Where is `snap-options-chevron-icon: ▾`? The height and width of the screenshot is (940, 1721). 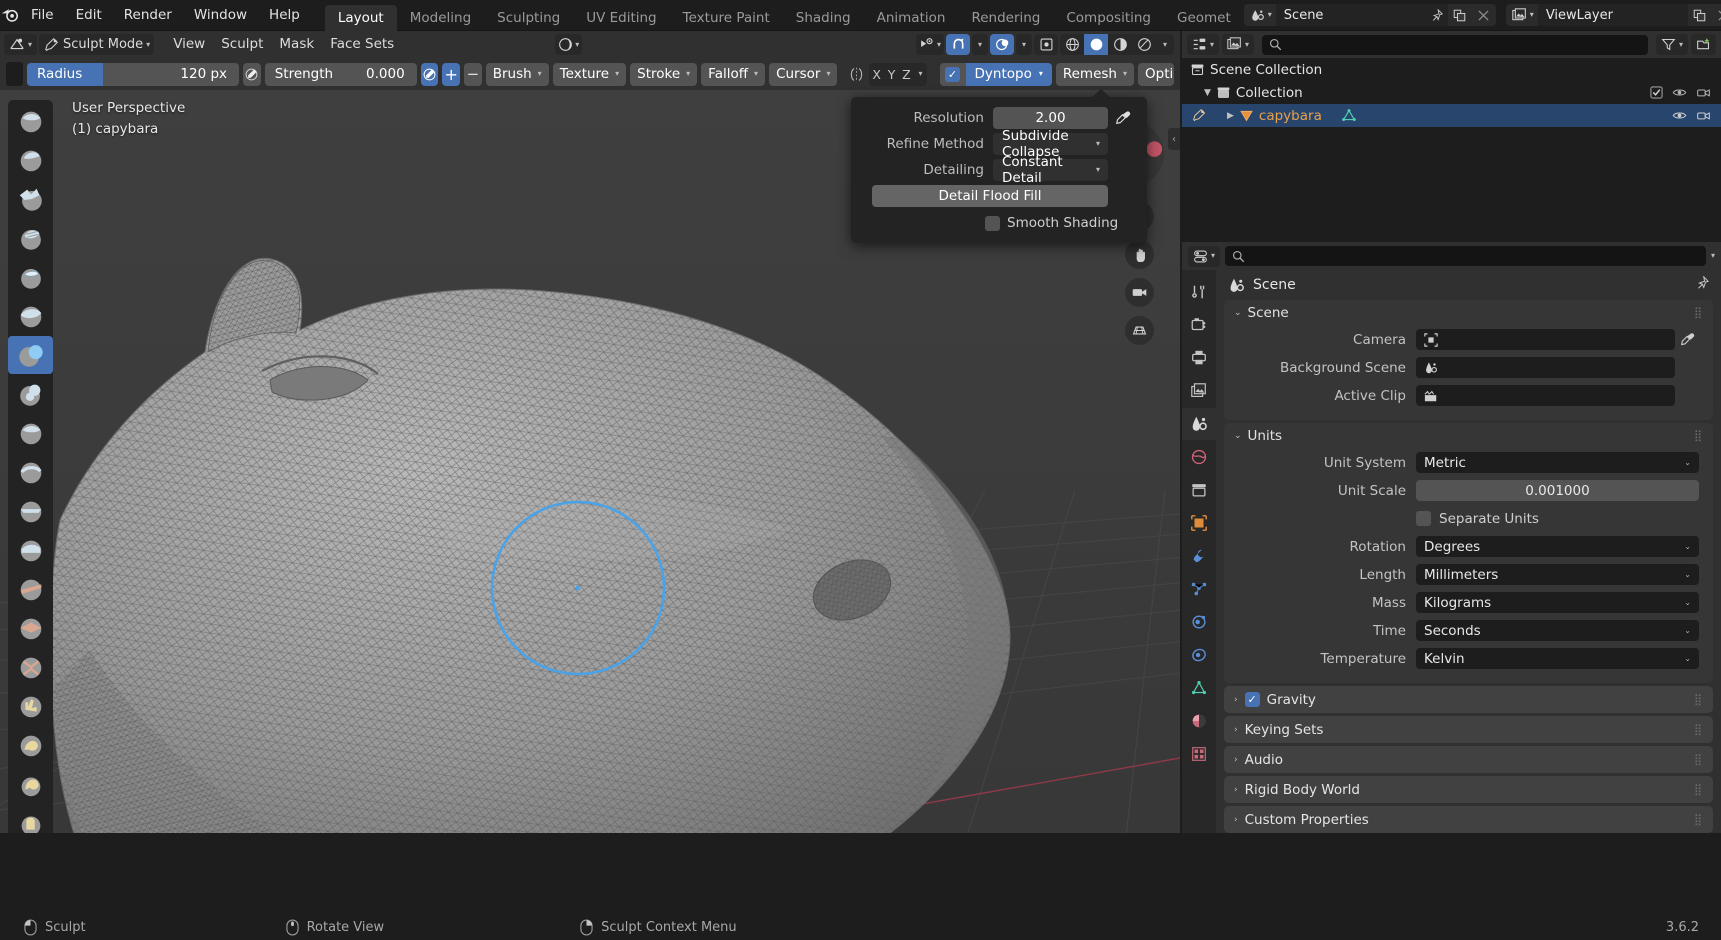
snap-options-chevron-icon: ▾ is located at coordinates (980, 44).